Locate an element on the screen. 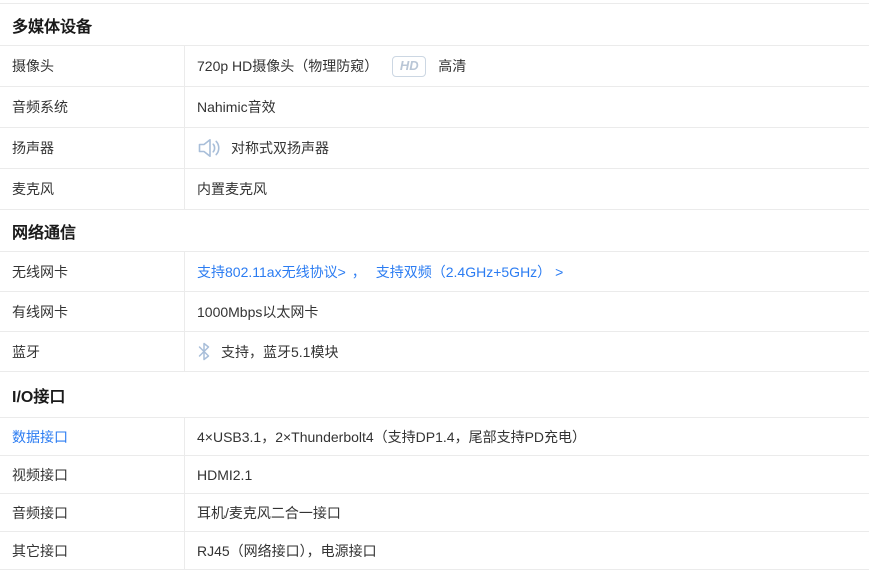 Image resolution: width=869 pixels, height=576 pixels. spec-value: 支持802.11ax无线协议> ， 支持双频（2.4GHz+5GHz） > is located at coordinates (527, 271).